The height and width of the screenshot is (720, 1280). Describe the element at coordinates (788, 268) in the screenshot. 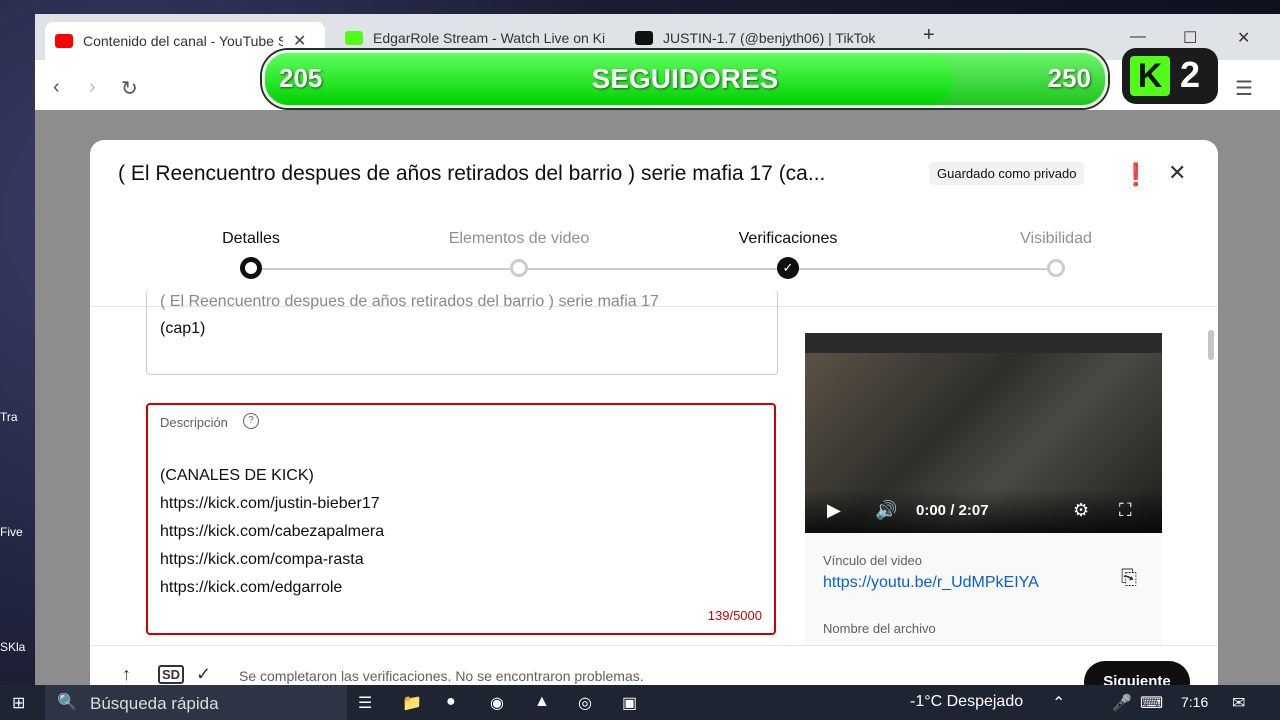

I see `check-icon: ✓` at that location.